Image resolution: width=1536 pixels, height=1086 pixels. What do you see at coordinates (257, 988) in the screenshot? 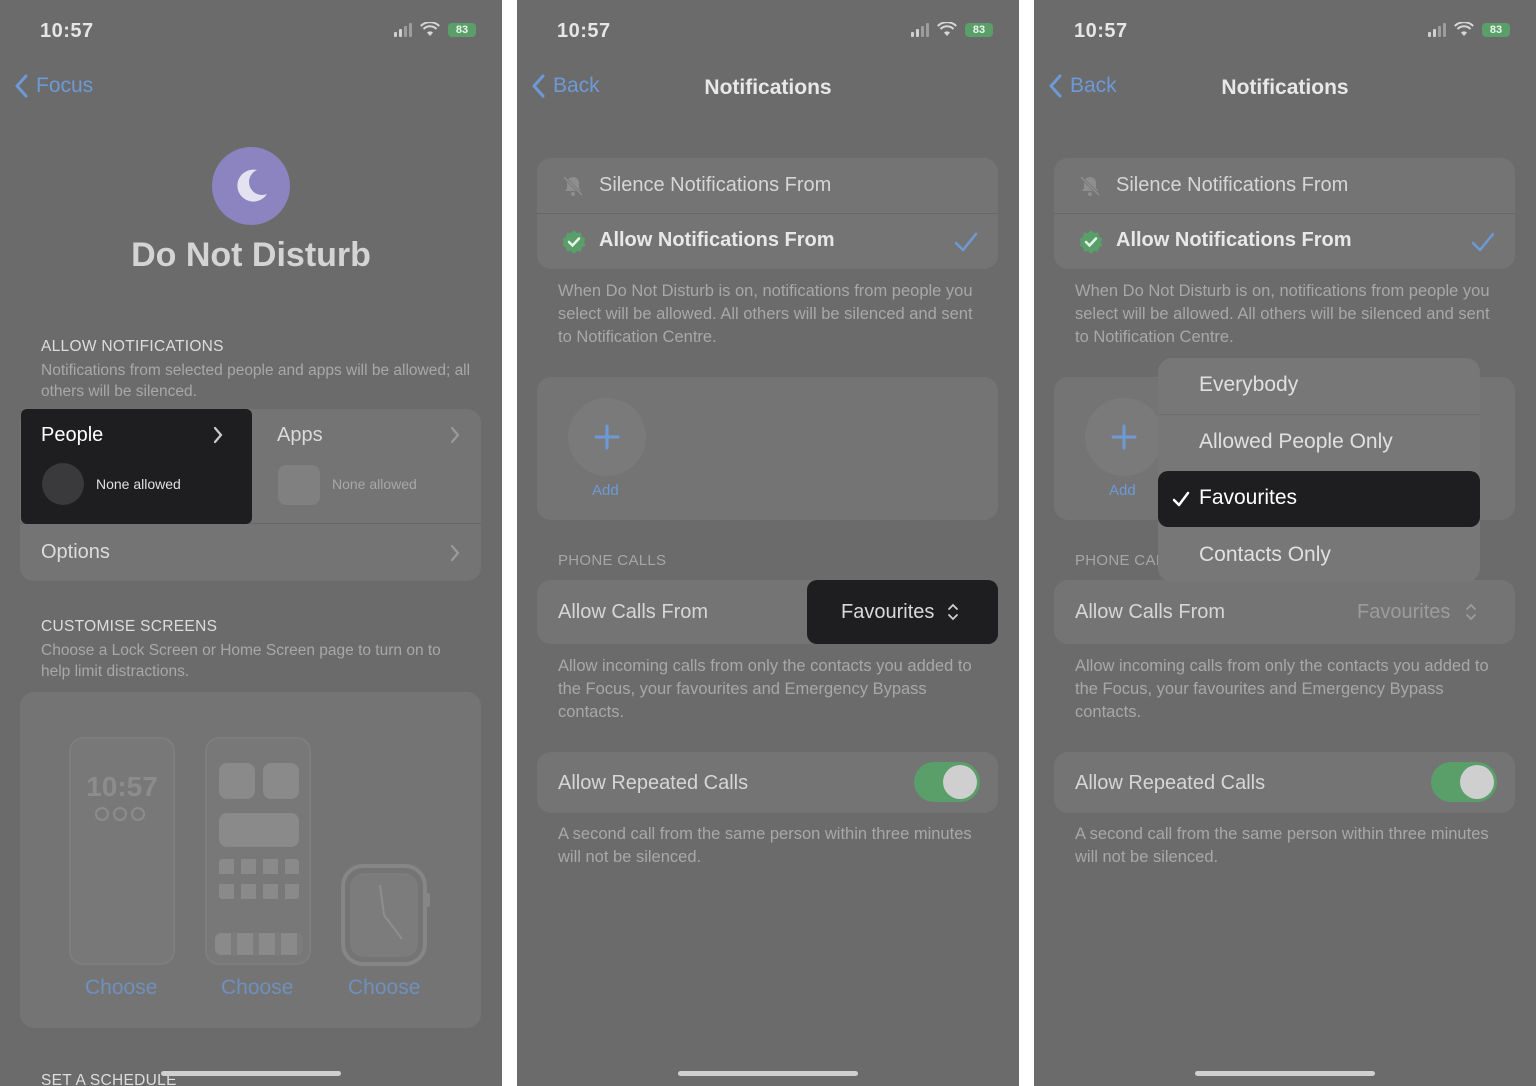
I see `choose-home-screen-button: Choose` at bounding box center [257, 988].